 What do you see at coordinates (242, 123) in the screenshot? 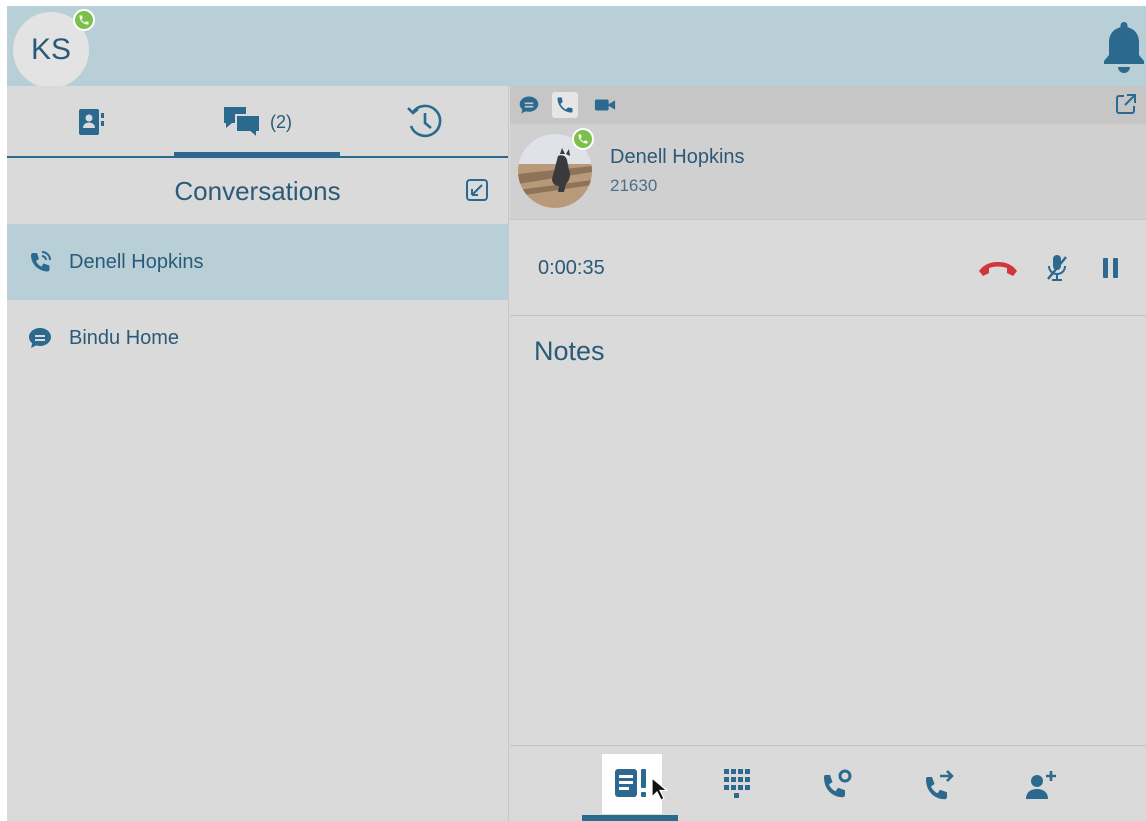
I see `chat-bubbles-icon` at bounding box center [242, 123].